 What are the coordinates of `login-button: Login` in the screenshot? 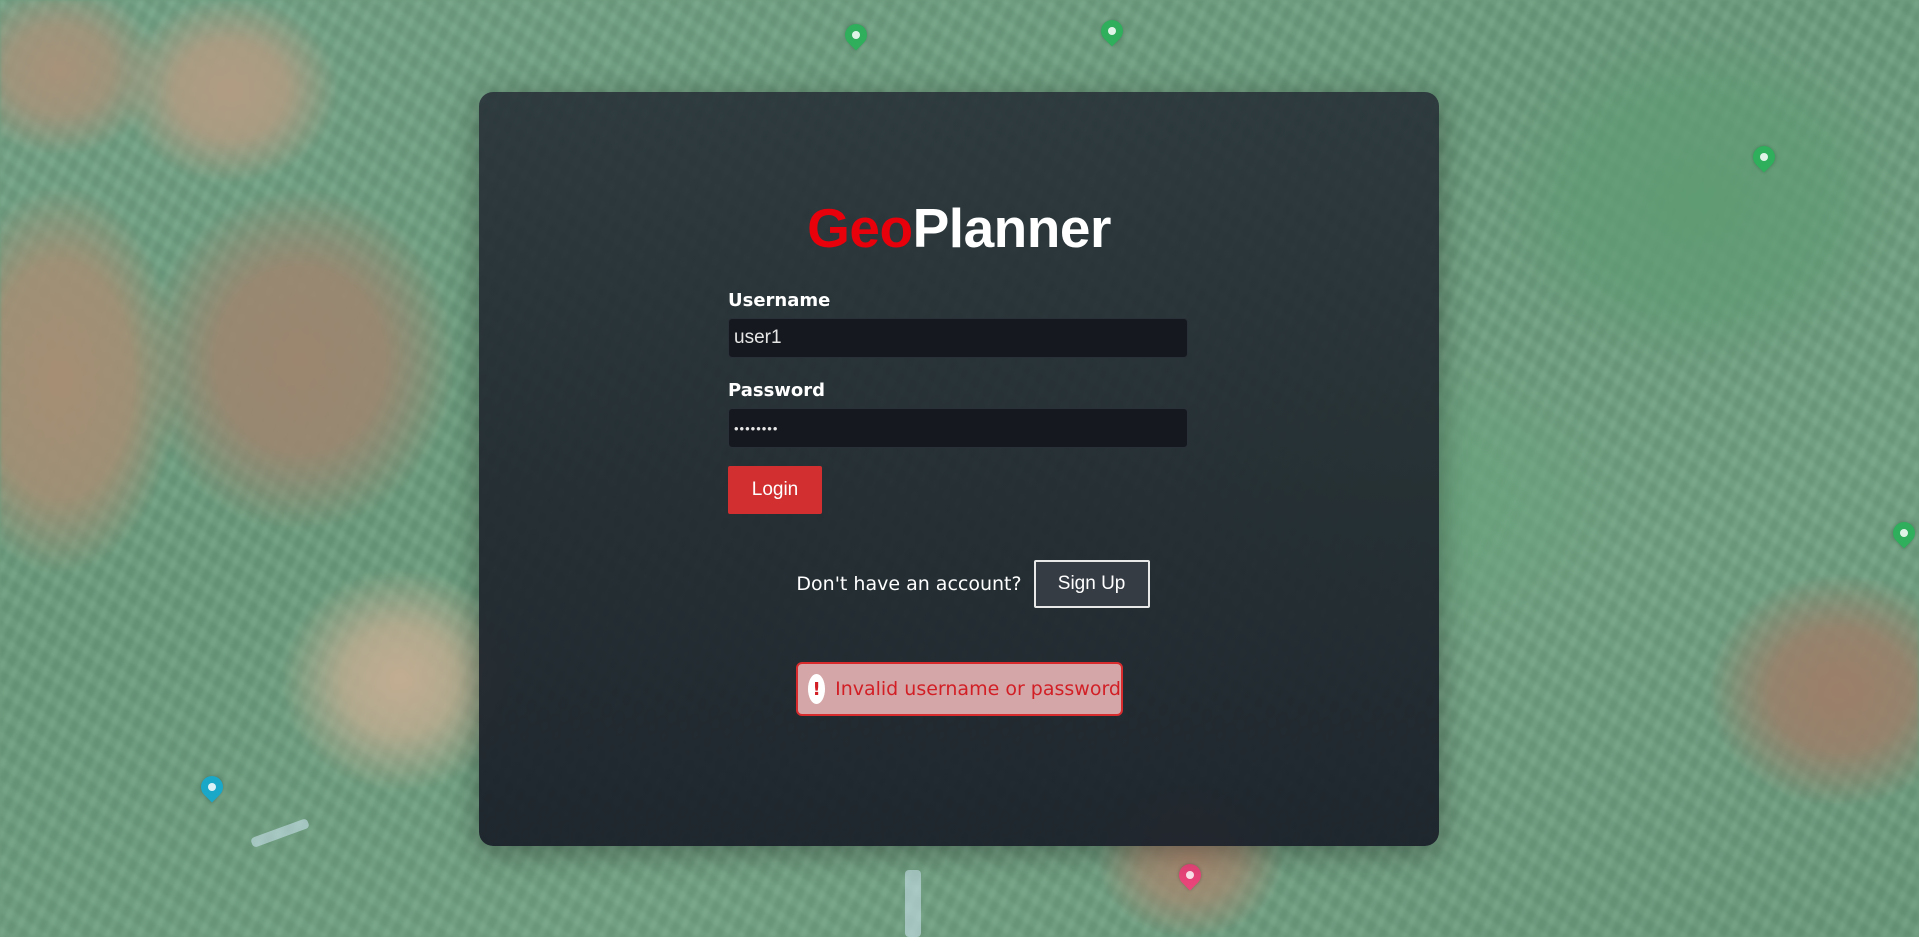 It's located at (775, 490).